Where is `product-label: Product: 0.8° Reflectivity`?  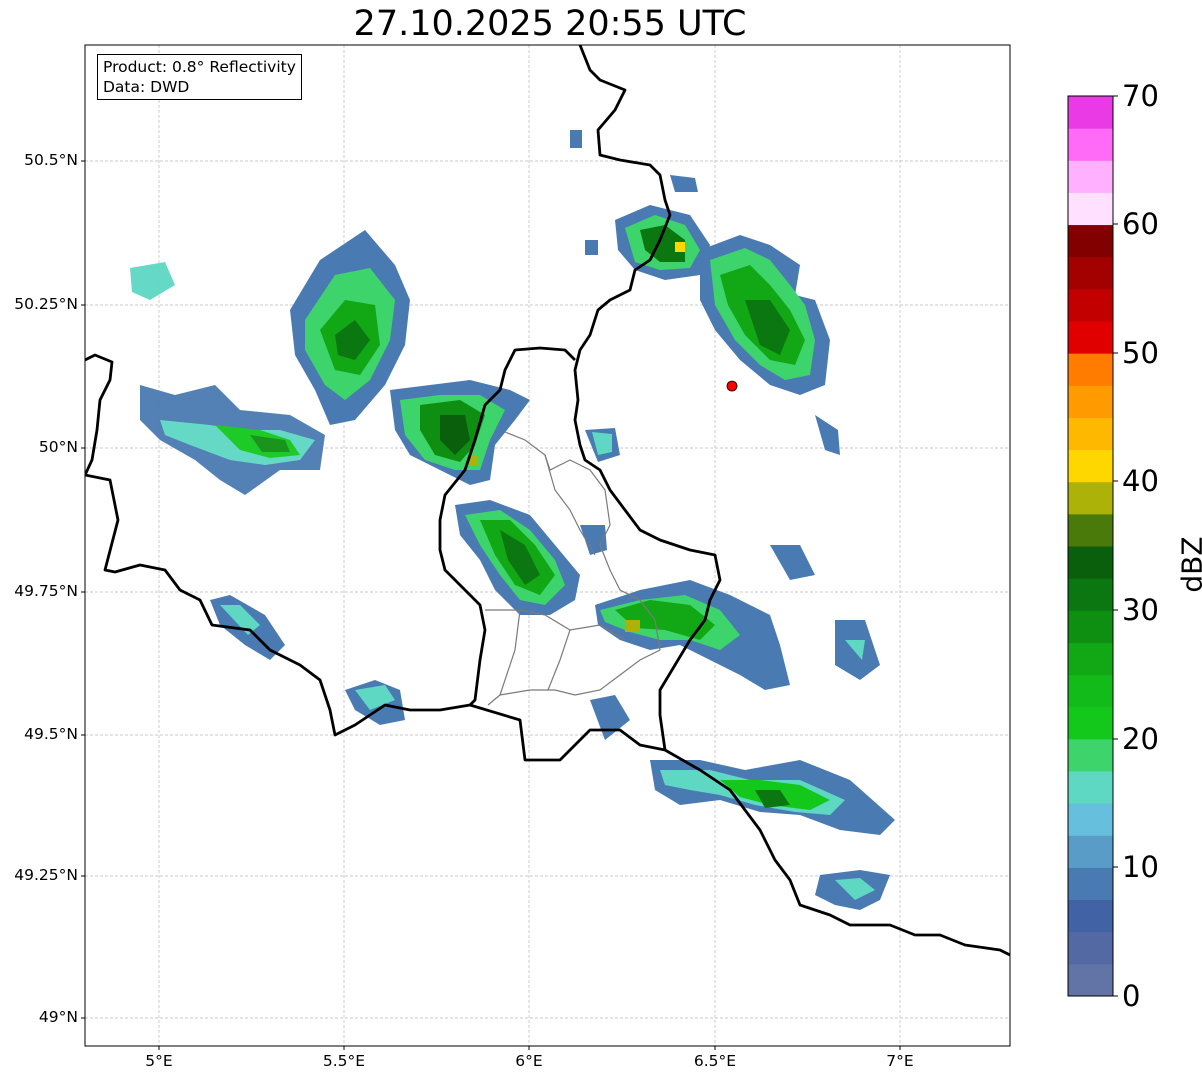
product-label: Product: 0.8° Reflectivity is located at coordinates (199, 67).